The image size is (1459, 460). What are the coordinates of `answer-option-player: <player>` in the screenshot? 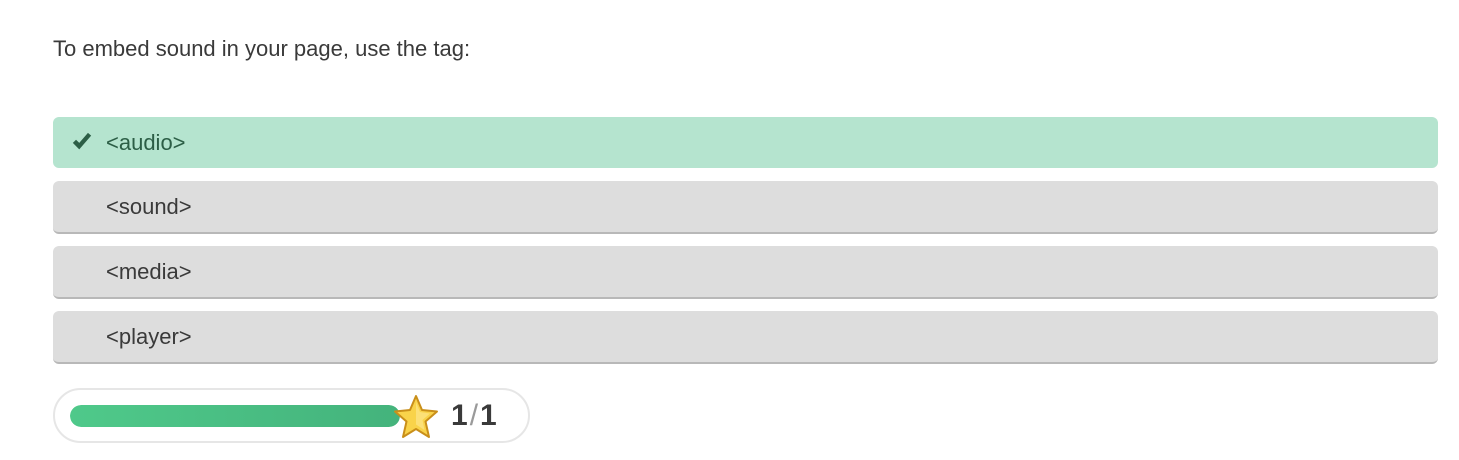 It's located at (745, 337).